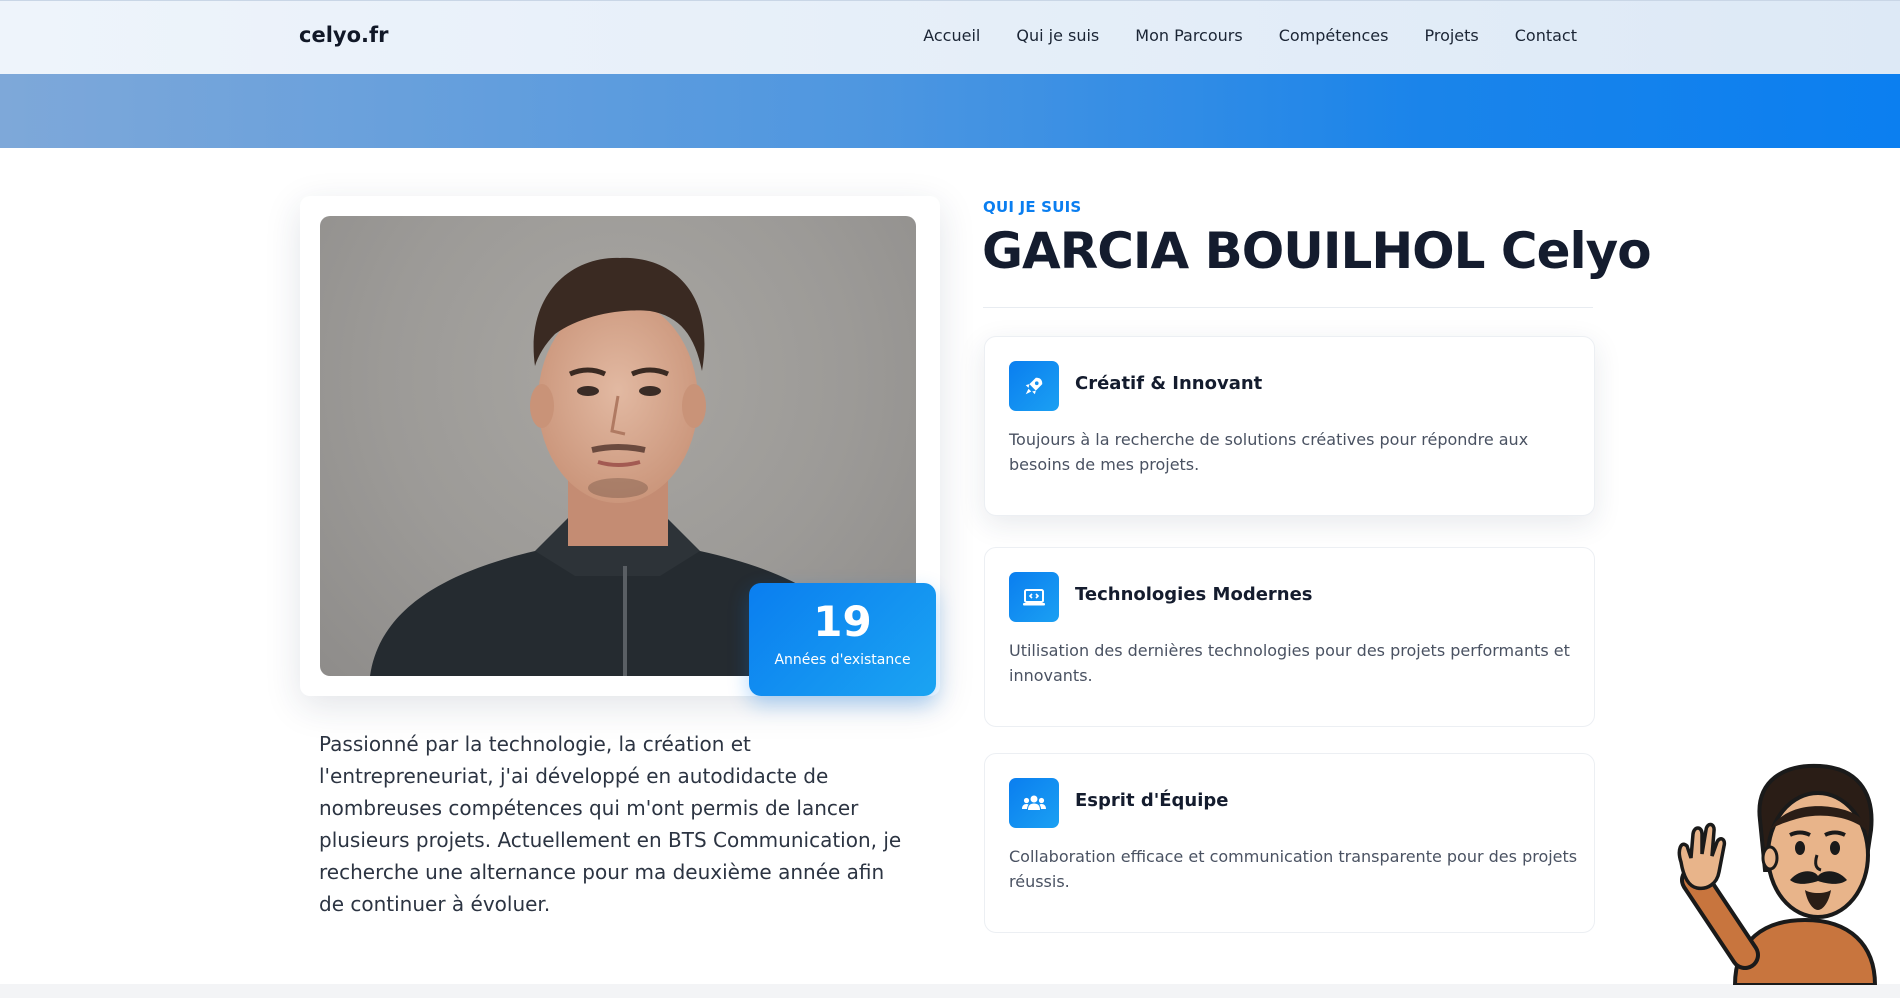 This screenshot has height=998, width=1900. What do you see at coordinates (1188, 35) in the screenshot?
I see `nav-link-mon-parcours: Mon Parcours` at bounding box center [1188, 35].